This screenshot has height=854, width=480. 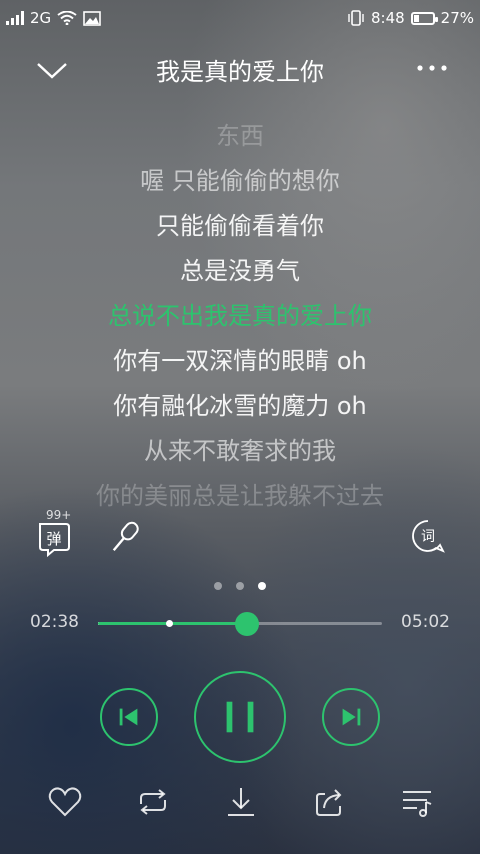 I want to click on lyric-line: 只能偷偷看着你, so click(x=240, y=226).